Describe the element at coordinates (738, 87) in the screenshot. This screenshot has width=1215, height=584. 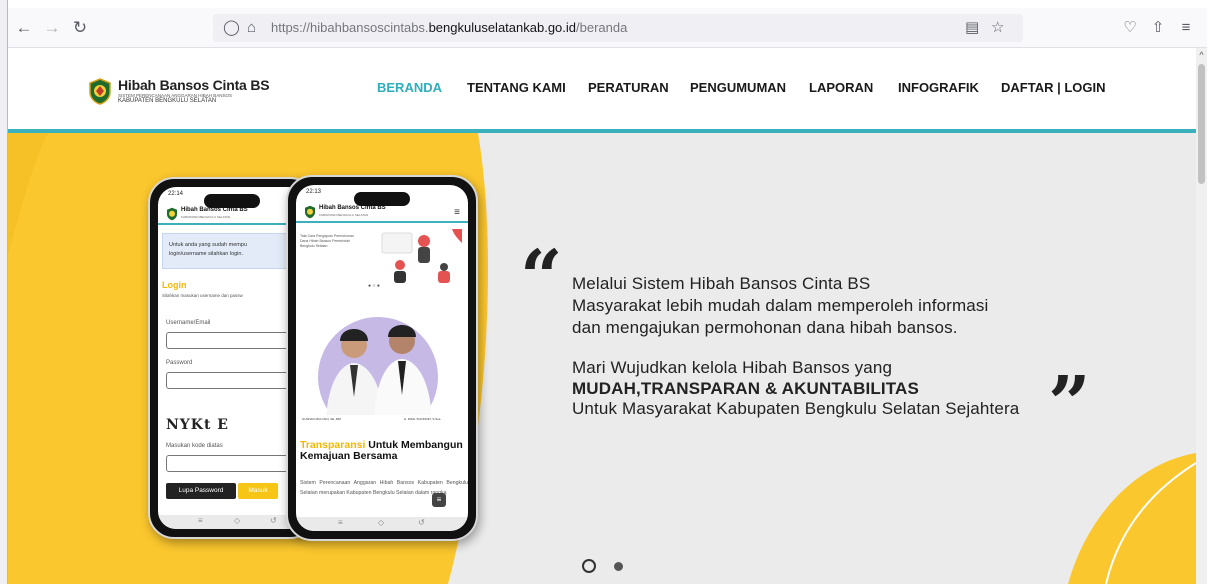
I see `nav-pengumuman: PENGUMUMAN` at that location.